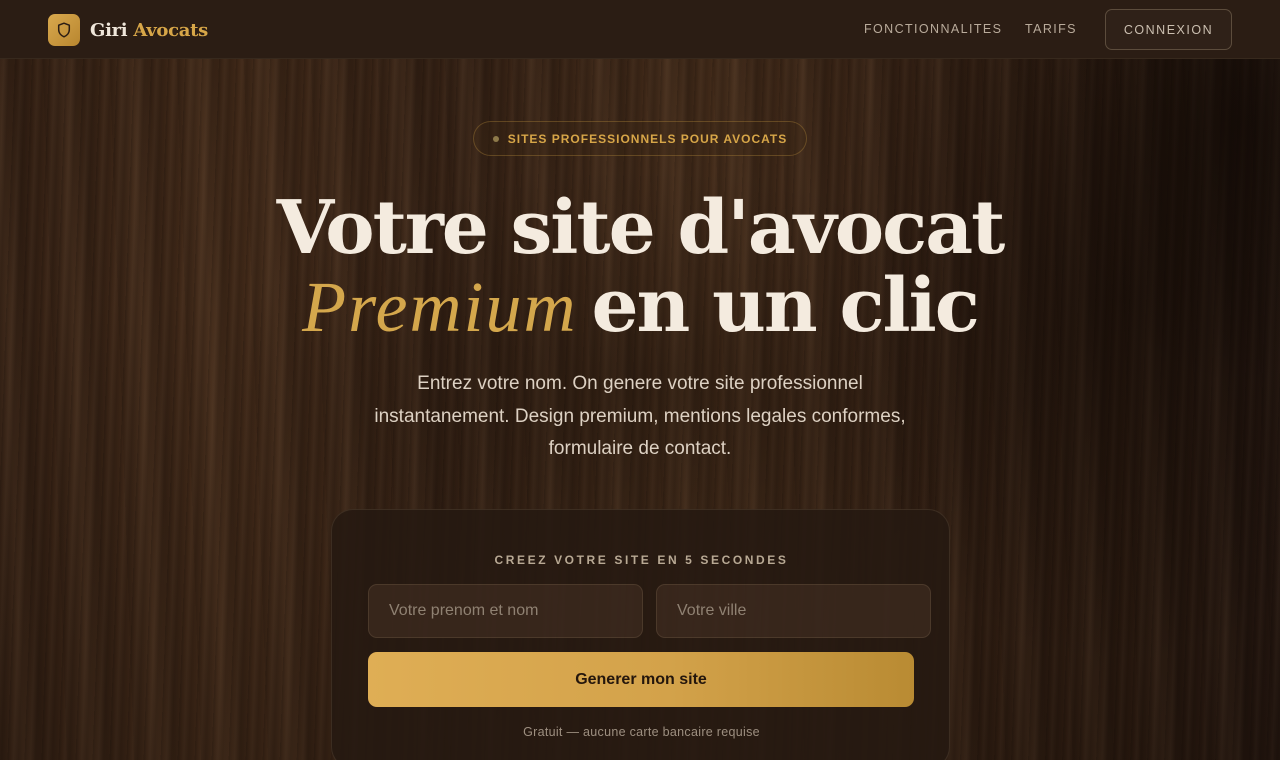 Image resolution: width=1280 pixels, height=760 pixels. What do you see at coordinates (170, 30) in the screenshot?
I see `brand-name-part2: Avocats` at bounding box center [170, 30].